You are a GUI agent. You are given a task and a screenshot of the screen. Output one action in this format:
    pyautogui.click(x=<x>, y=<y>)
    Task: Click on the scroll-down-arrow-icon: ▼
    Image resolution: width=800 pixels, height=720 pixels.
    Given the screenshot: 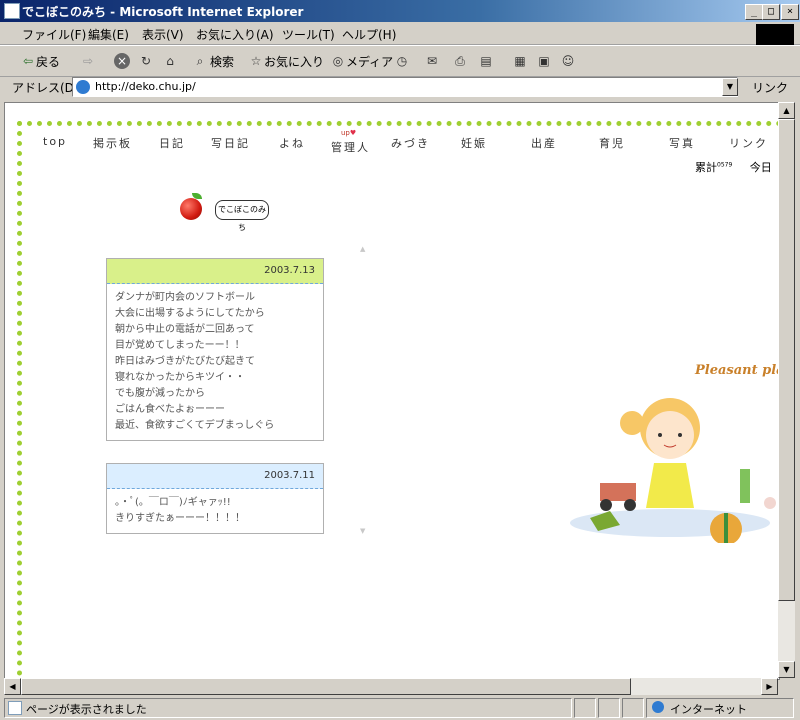 What is the action you would take?
    pyautogui.click(x=362, y=531)
    